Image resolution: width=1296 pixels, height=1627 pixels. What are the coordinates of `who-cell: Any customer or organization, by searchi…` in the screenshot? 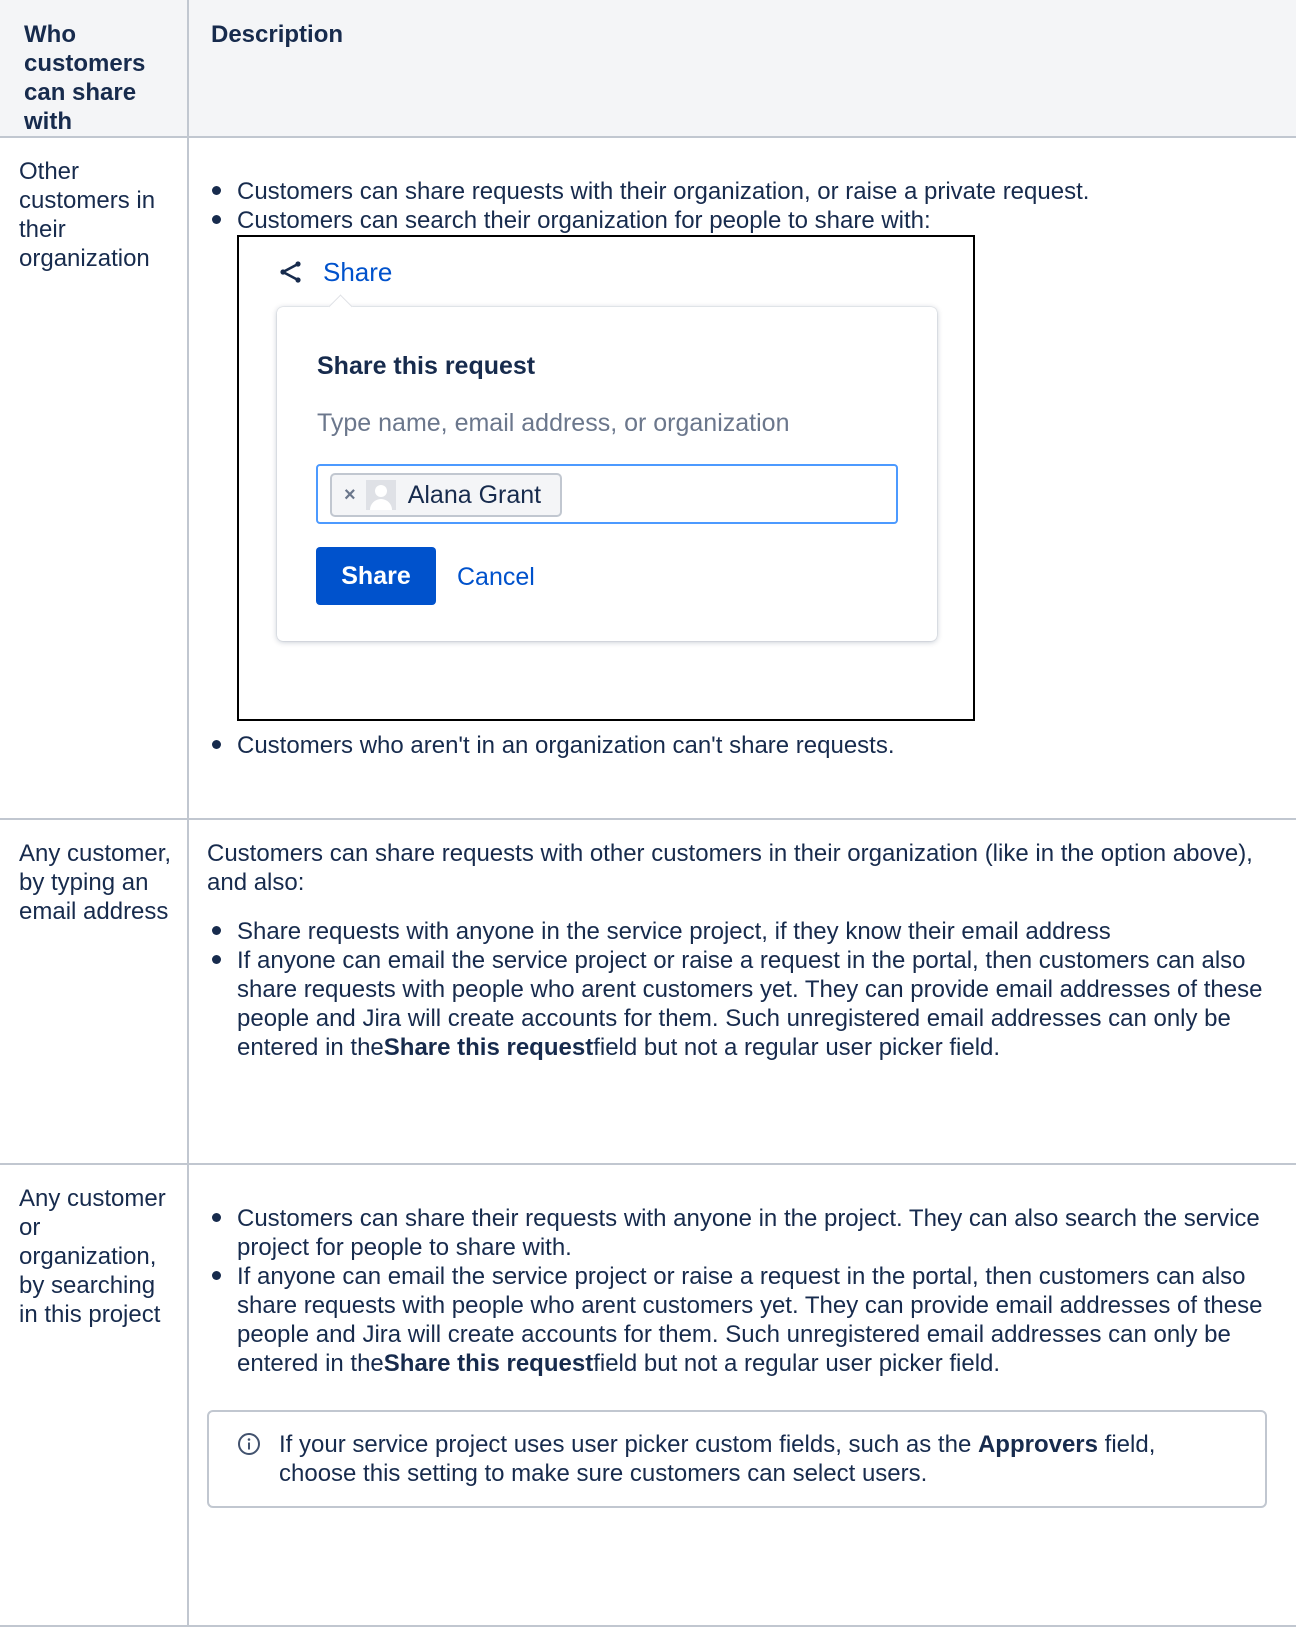 It's located at (94, 1395).